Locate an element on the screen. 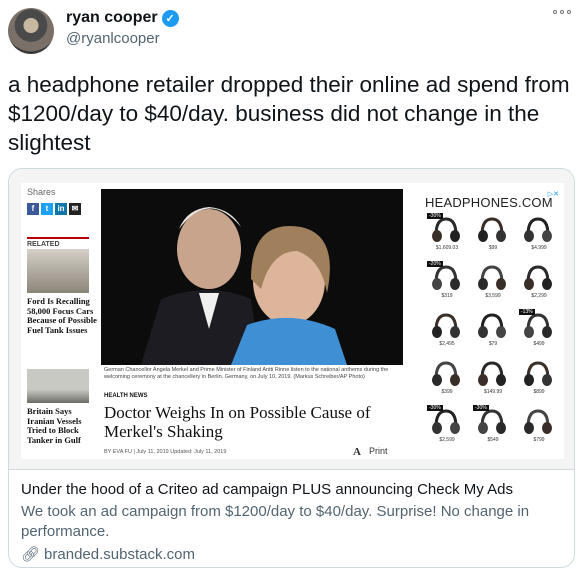  ad-price: $99 is located at coordinates (493, 248).